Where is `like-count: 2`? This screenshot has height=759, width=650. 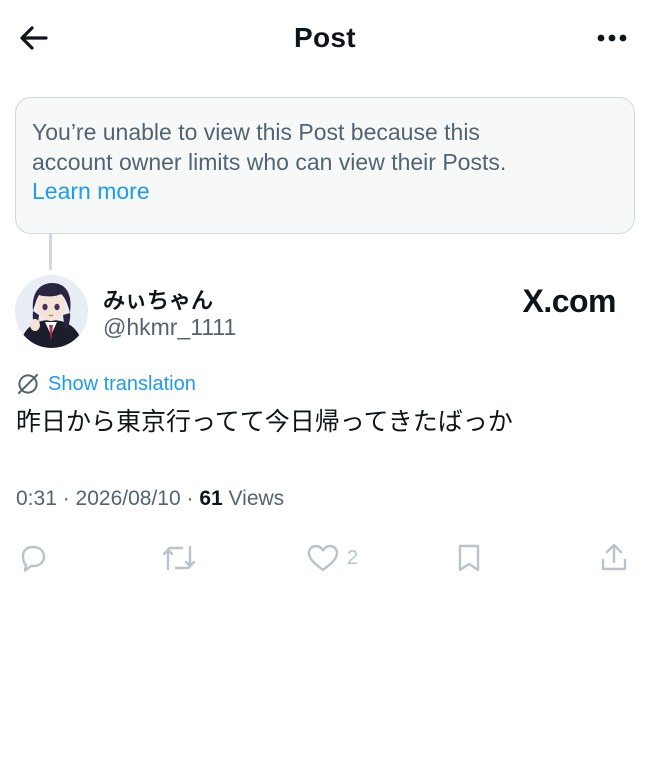 like-count: 2 is located at coordinates (353, 557).